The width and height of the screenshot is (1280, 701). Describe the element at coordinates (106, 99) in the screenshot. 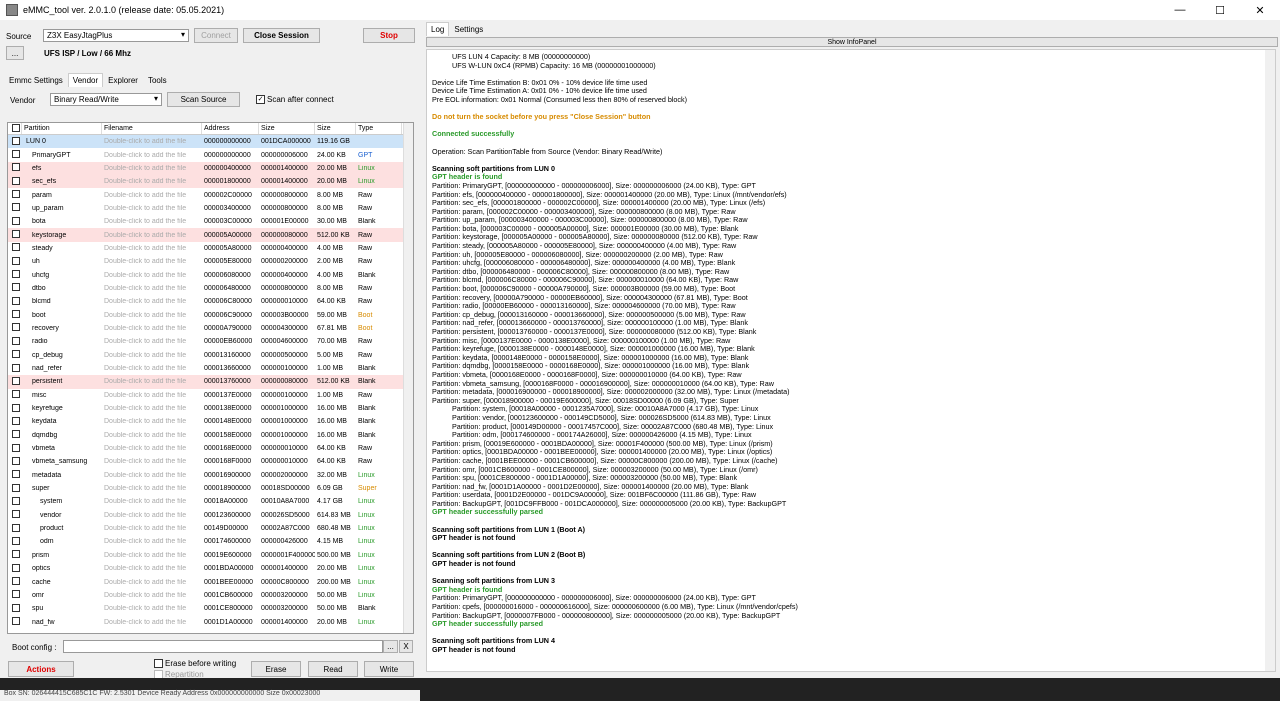

I see `vendor-select: Binary Read/Write` at that location.